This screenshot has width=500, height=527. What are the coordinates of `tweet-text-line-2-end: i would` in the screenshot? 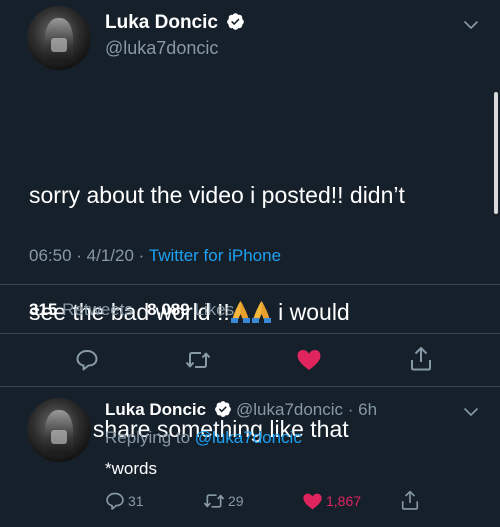 It's located at (310, 312).